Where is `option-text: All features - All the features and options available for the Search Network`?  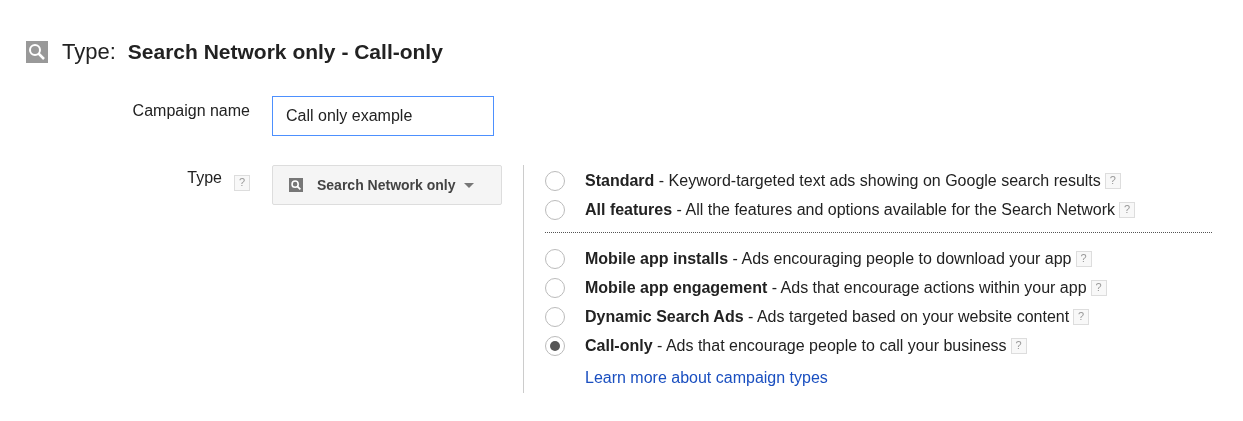 option-text: All features - All the features and options available for the Search Network is located at coordinates (850, 209).